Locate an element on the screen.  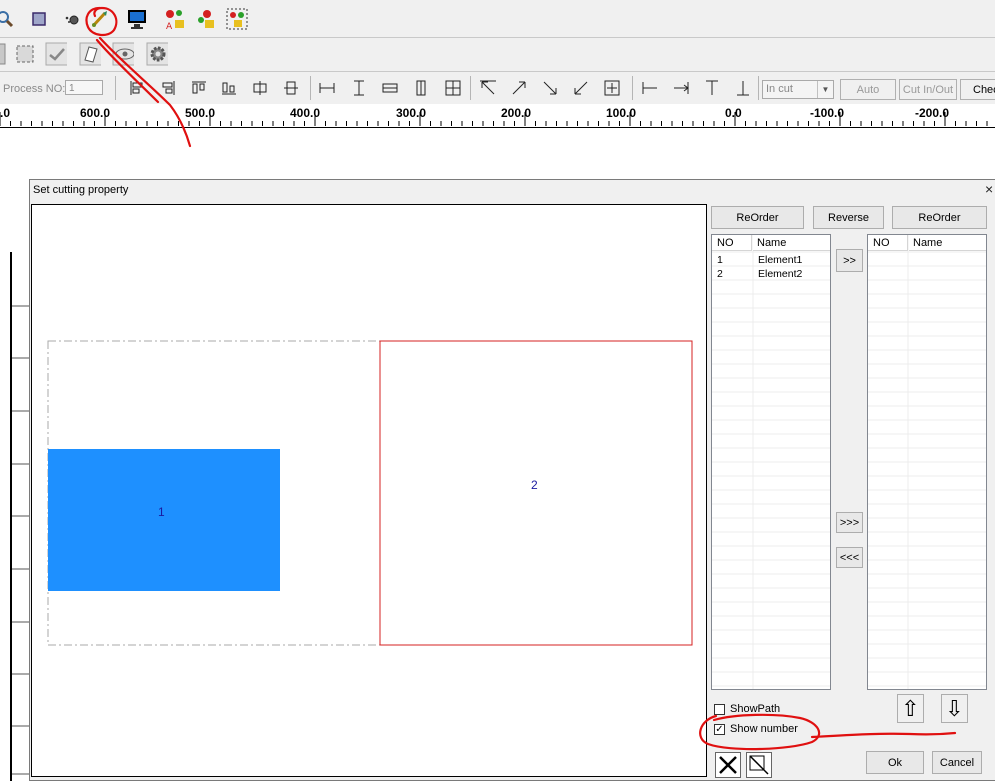
arrow-top-left-icon is located at coordinates (488, 88).